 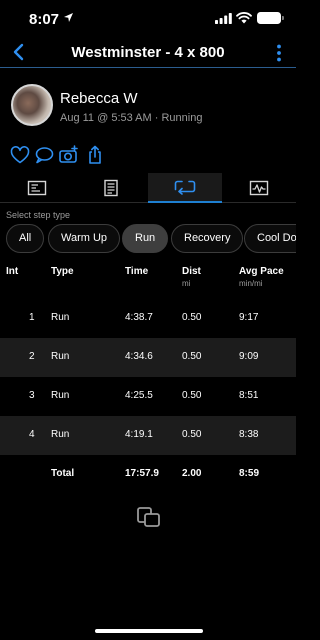 I want to click on column-int: Int, so click(x=12, y=271).